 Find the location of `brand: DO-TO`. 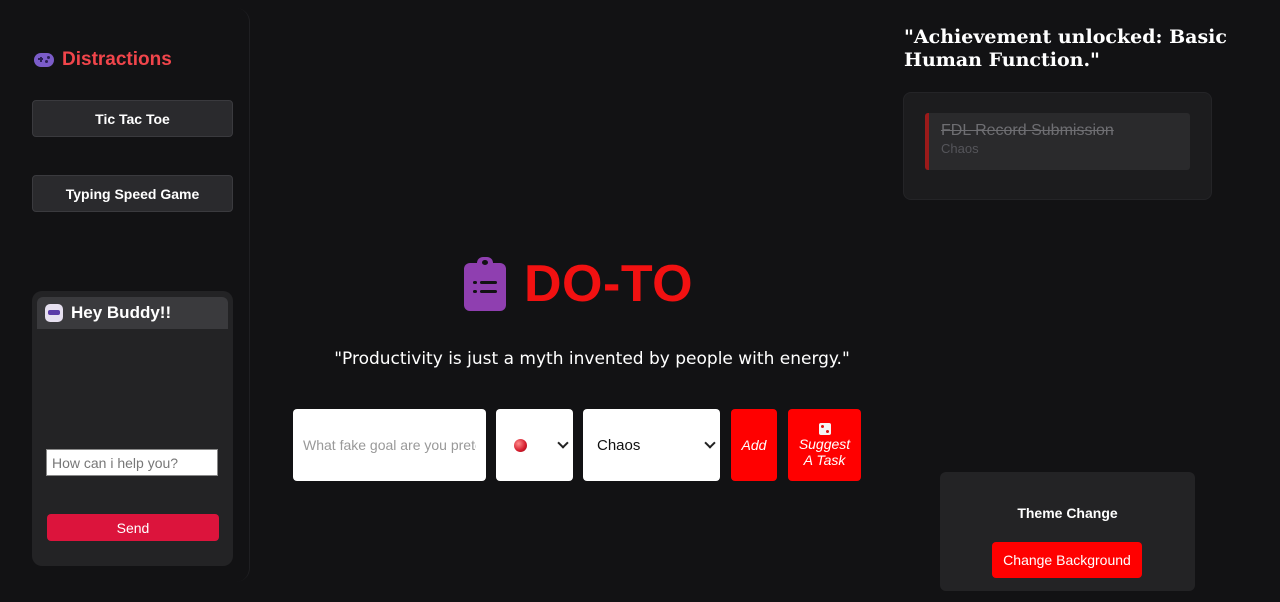

brand: DO-TO is located at coordinates (578, 284).